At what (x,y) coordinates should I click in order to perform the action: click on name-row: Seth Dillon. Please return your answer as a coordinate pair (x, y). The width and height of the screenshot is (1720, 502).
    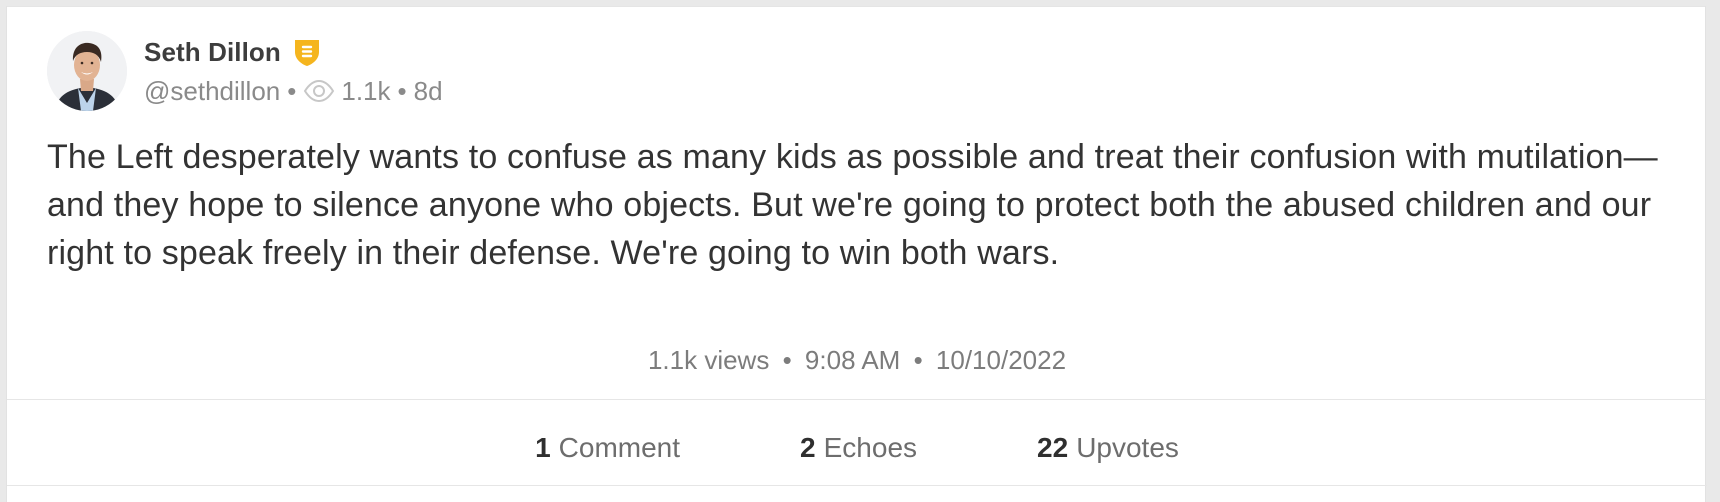
    Looking at the image, I should click on (293, 52).